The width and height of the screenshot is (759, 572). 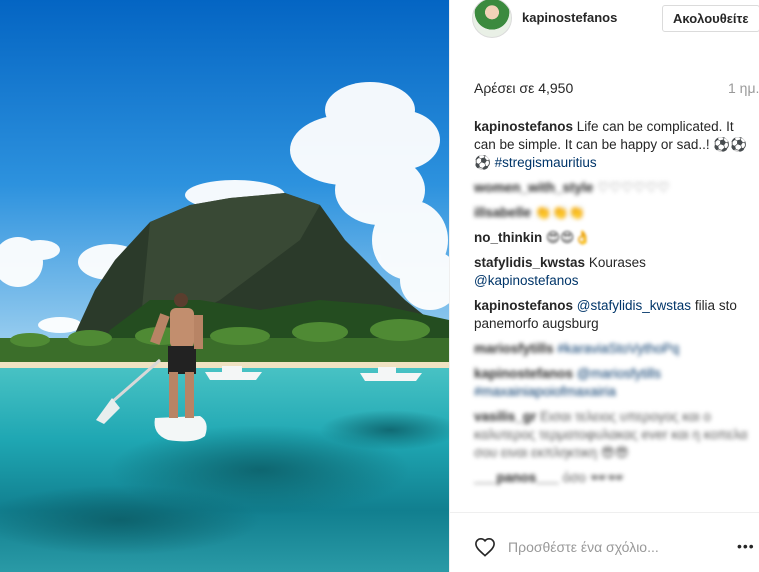 I want to click on list-item: ___panos___ όσο 🕶🕶, so click(x=614, y=478).